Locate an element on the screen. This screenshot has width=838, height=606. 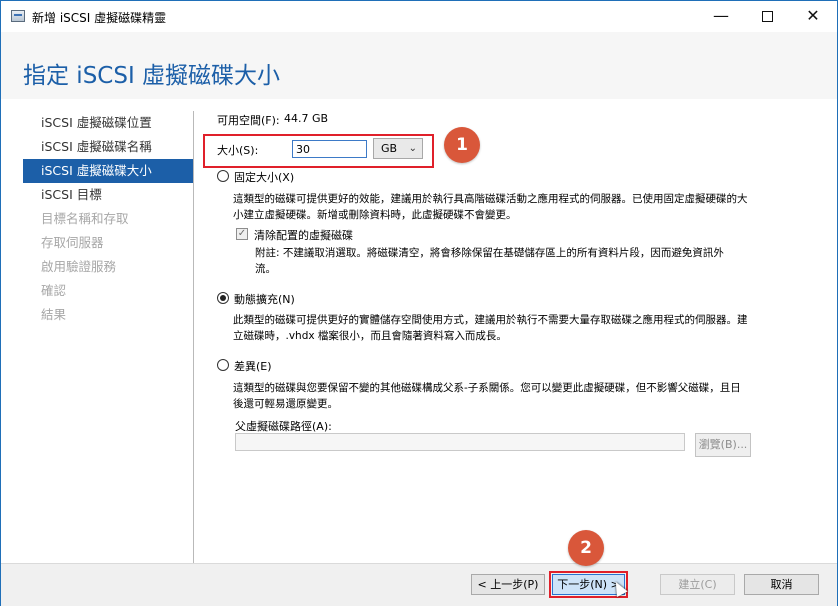
clear-allocated-checkbox: ✓ is located at coordinates (242, 234).